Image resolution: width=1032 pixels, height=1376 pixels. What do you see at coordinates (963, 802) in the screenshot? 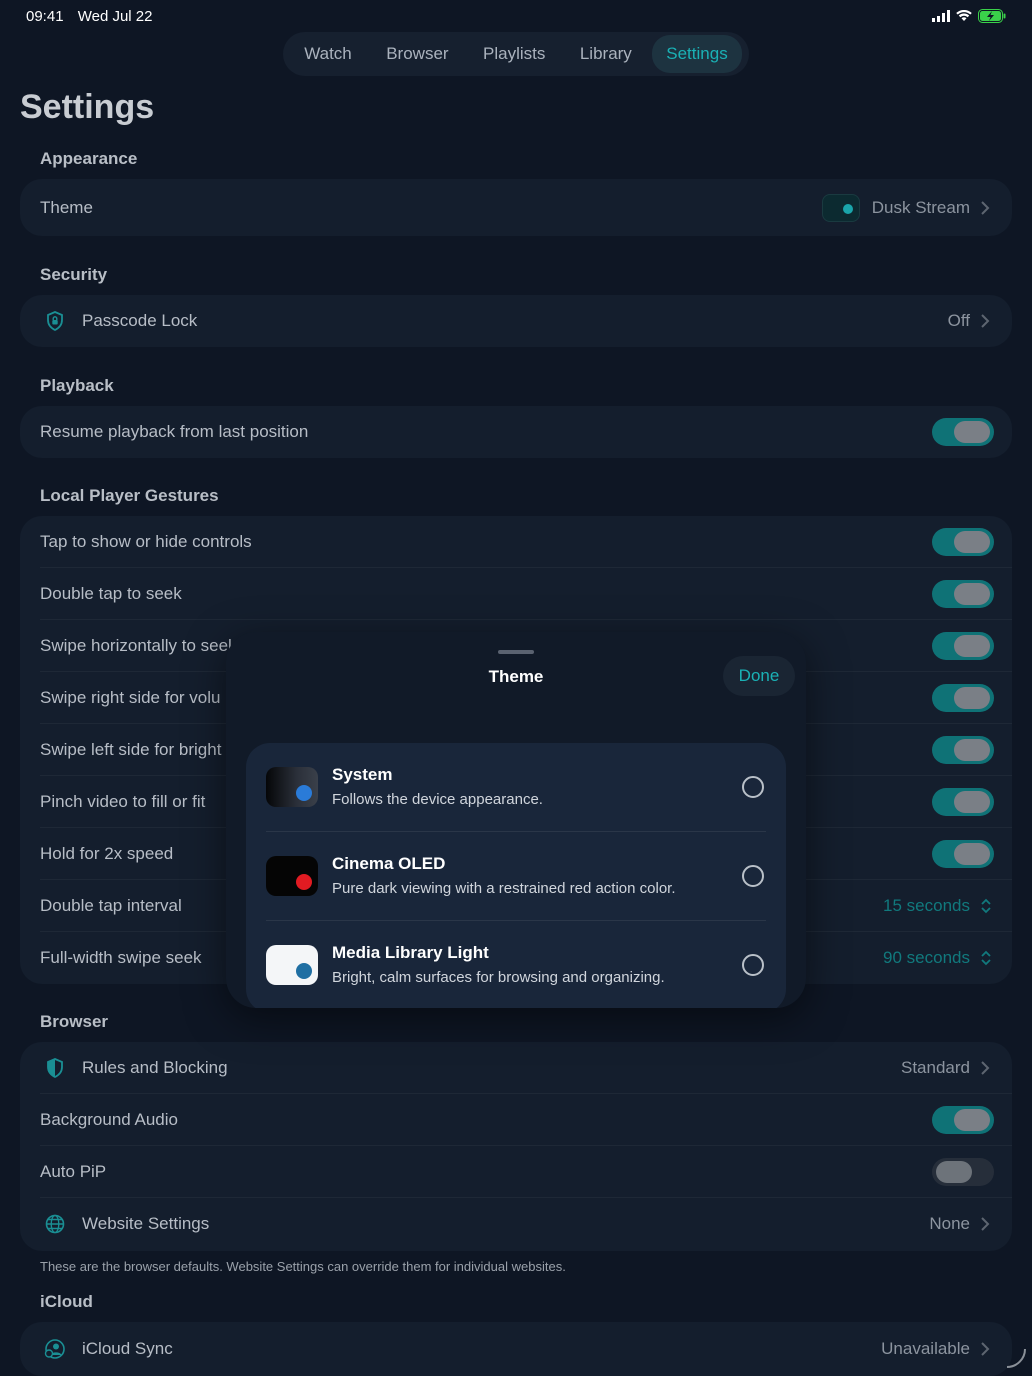
I see `pinch-fill-toggle` at bounding box center [963, 802].